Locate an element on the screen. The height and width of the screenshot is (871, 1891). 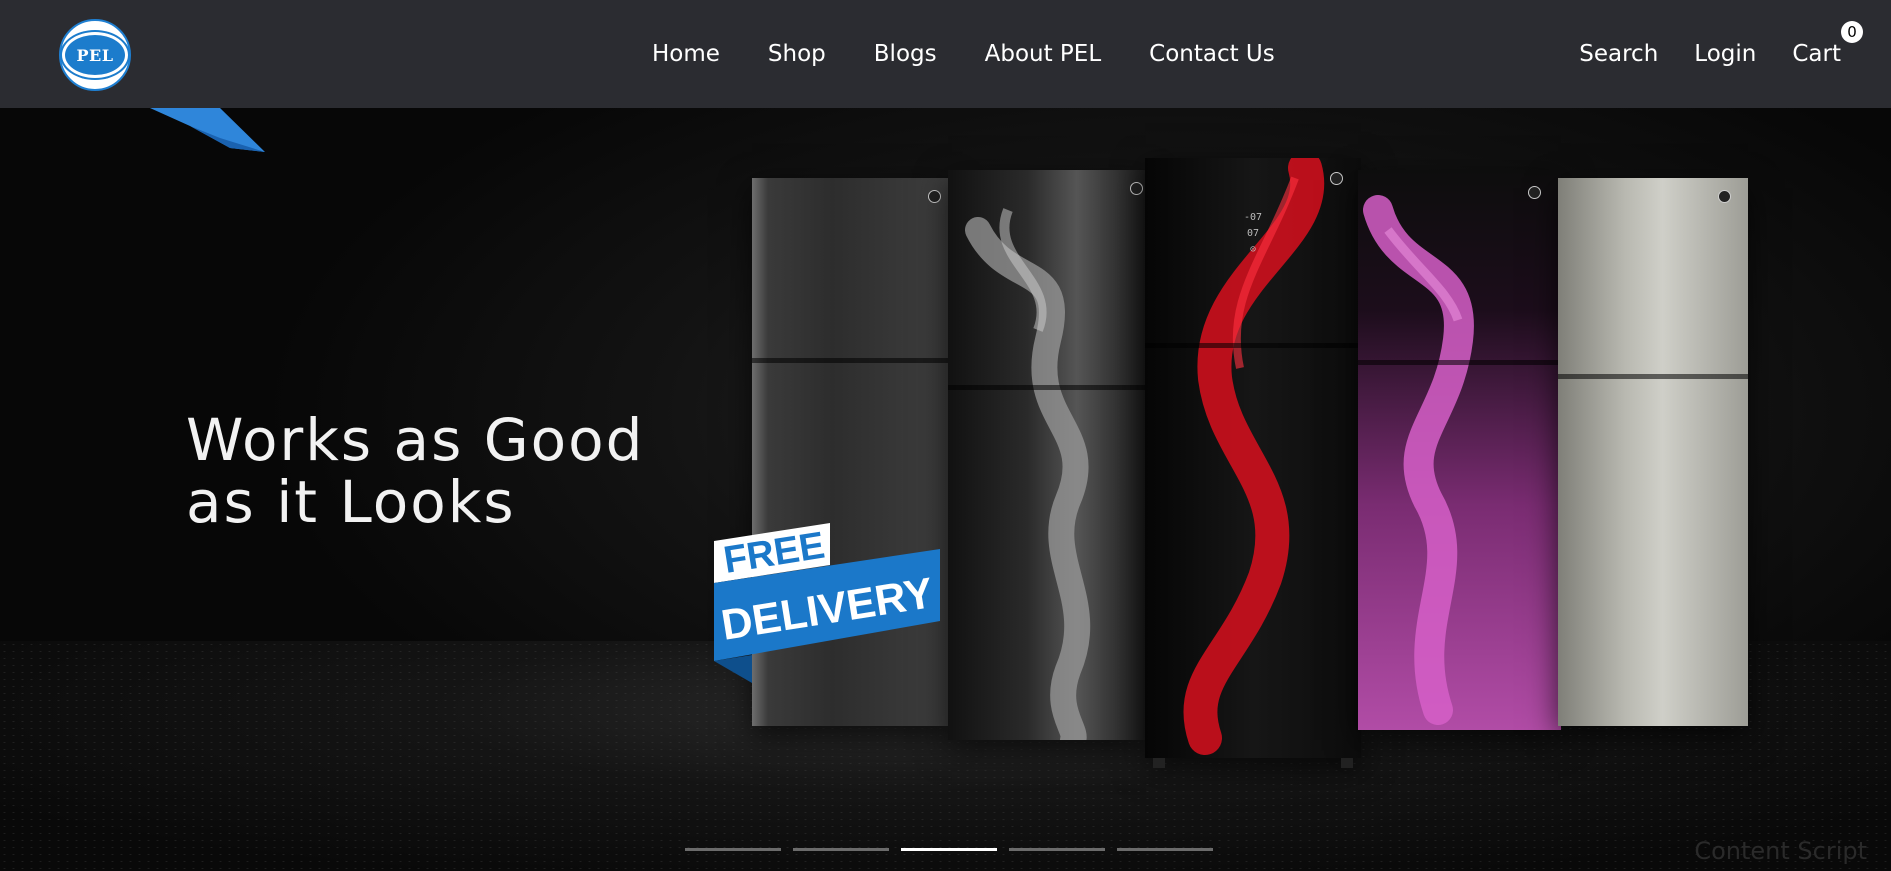
cart-link: Cart 0 is located at coordinates (1827, 44).